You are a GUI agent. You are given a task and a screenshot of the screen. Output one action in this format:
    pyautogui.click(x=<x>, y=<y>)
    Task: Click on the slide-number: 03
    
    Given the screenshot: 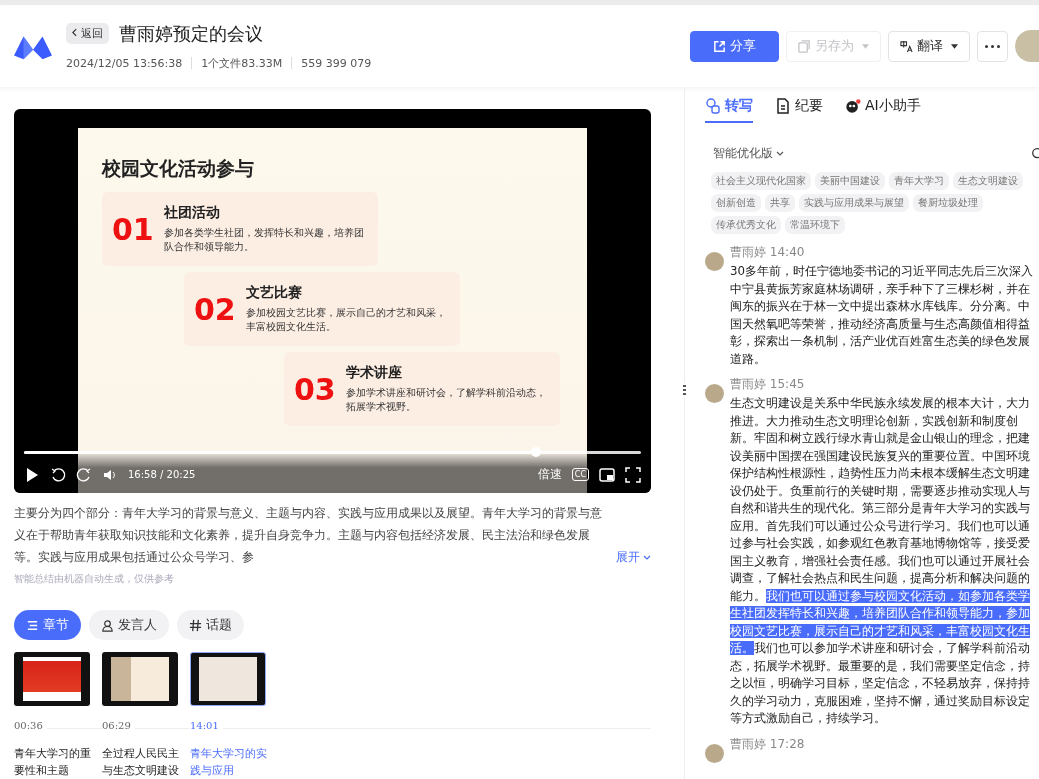 What is the action you would take?
    pyautogui.click(x=315, y=389)
    